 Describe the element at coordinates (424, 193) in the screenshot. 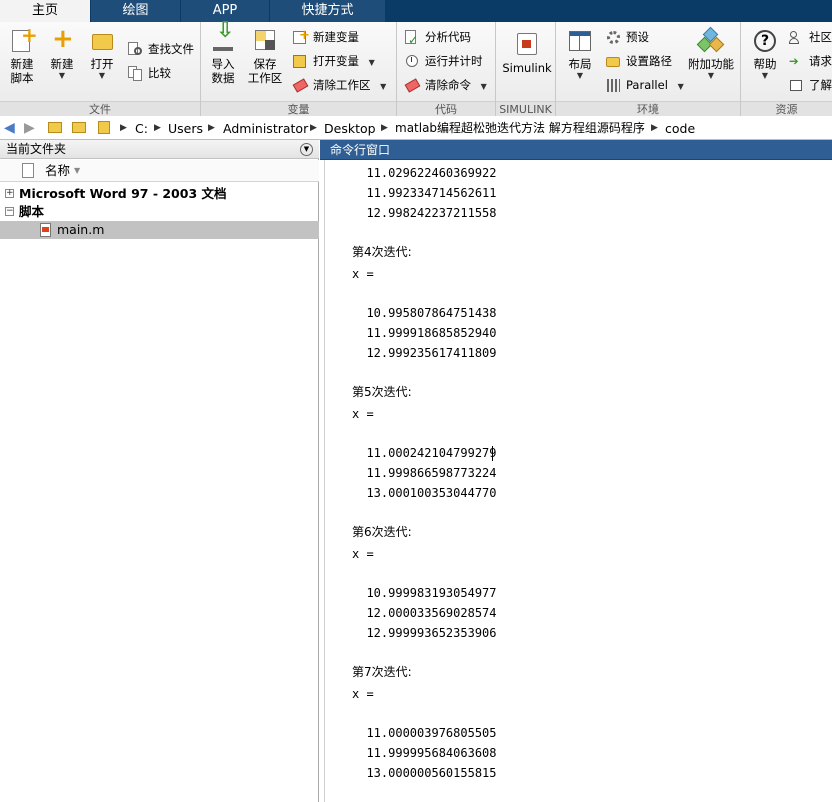

I see `output-line: 11.992334714562611` at that location.